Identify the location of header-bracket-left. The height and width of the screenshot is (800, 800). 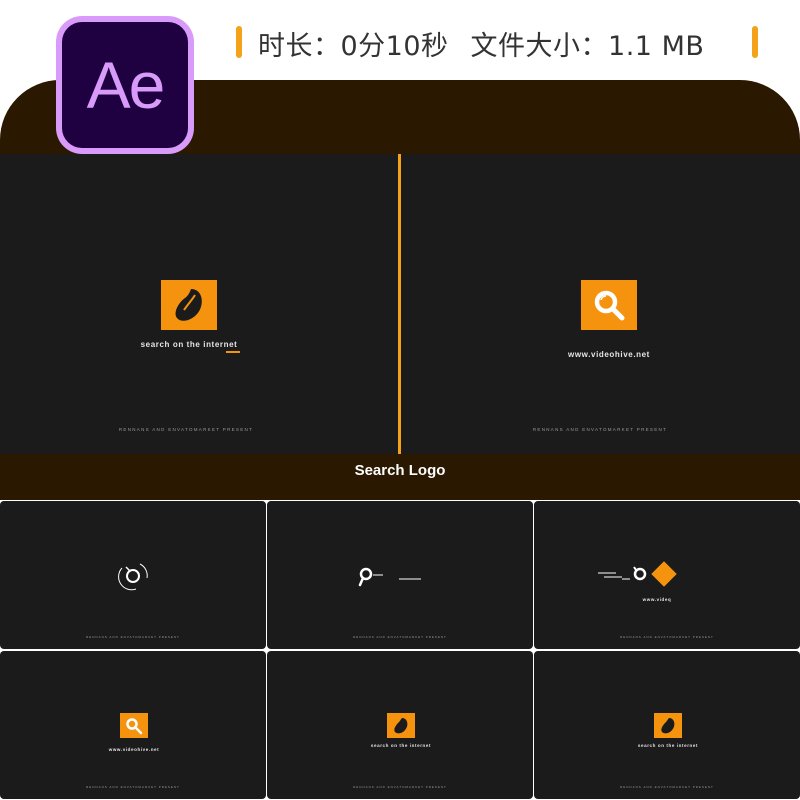
(239, 42).